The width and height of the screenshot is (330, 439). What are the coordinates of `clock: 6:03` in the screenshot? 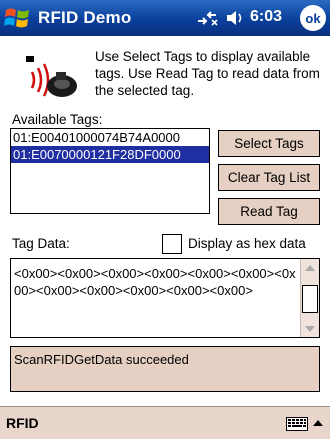 It's located at (266, 17).